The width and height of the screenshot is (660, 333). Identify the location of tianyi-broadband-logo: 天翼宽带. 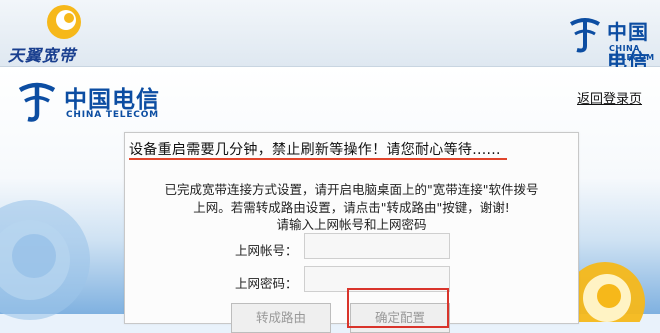
(59, 33).